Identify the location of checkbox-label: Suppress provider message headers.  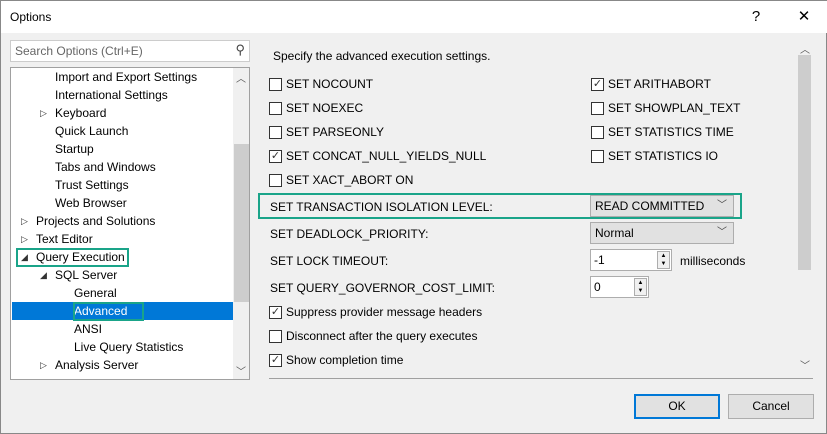
(384, 312).